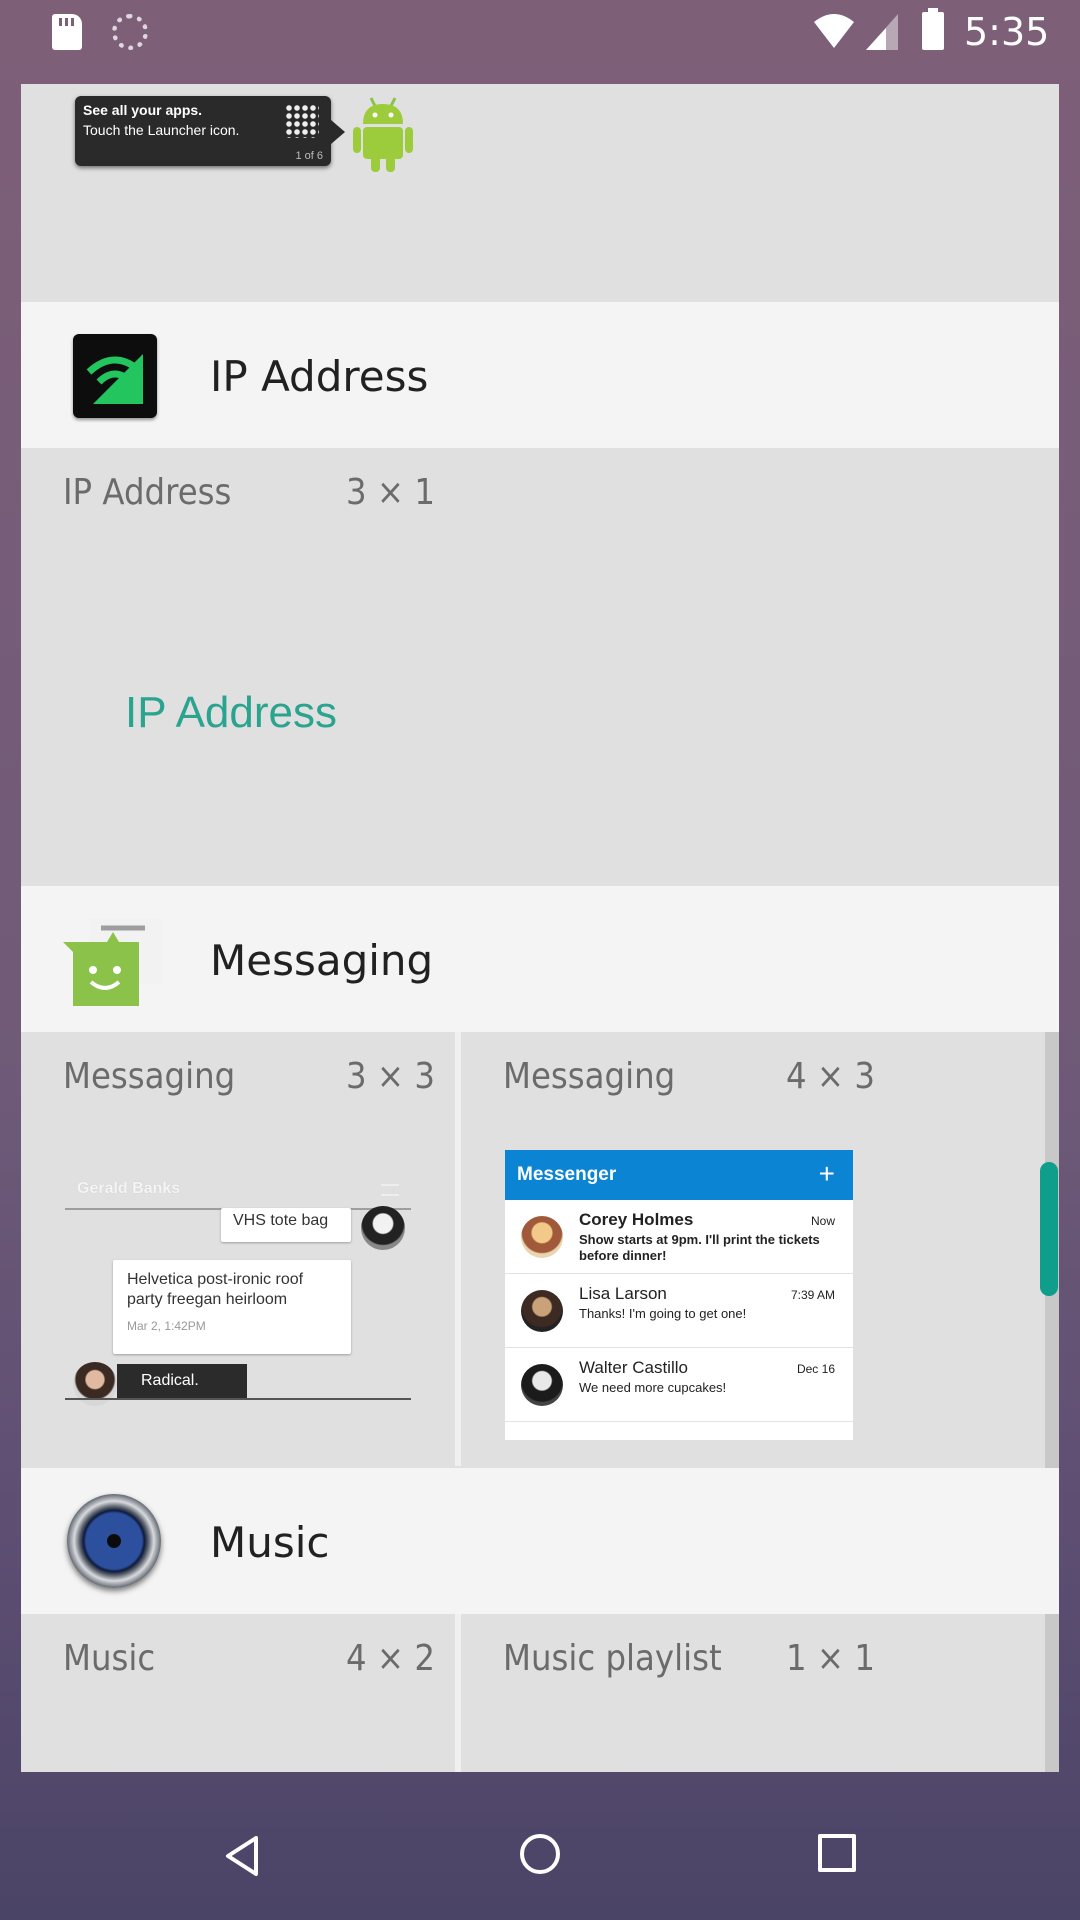 The height and width of the screenshot is (1920, 1080). Describe the element at coordinates (1049, 1229) in the screenshot. I see `scrollbar-thumb` at that location.